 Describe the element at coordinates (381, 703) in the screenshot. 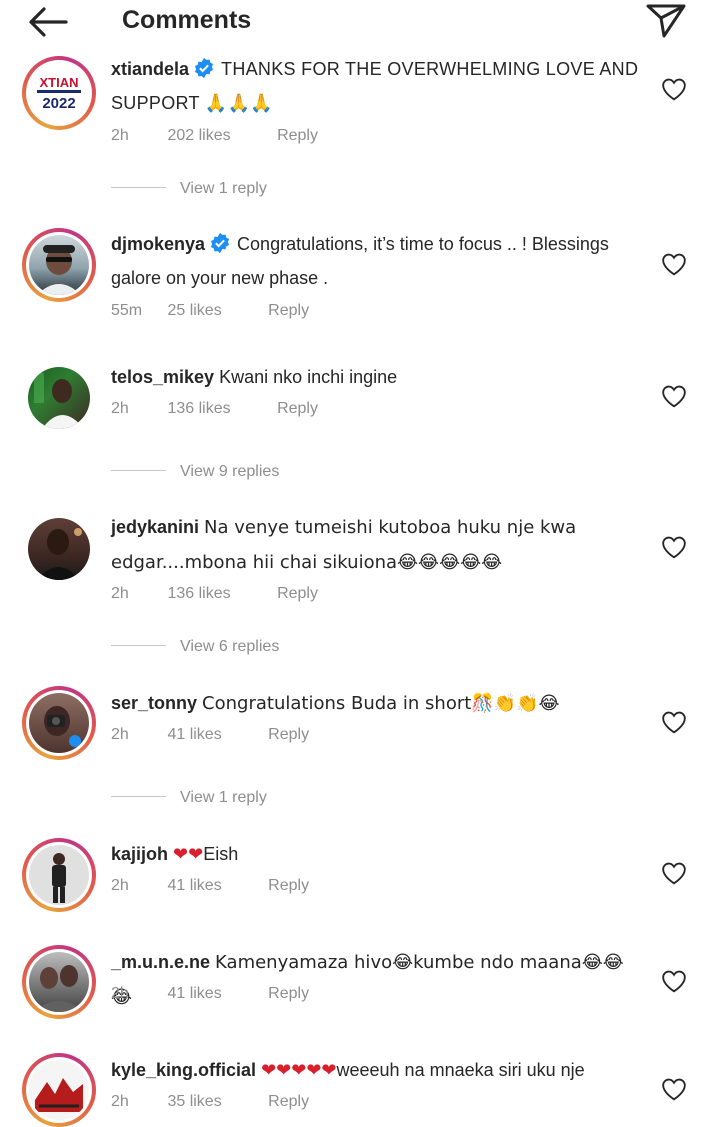

I see `comment-text: Congratulations Buda in short🎊👏👏😂` at that location.